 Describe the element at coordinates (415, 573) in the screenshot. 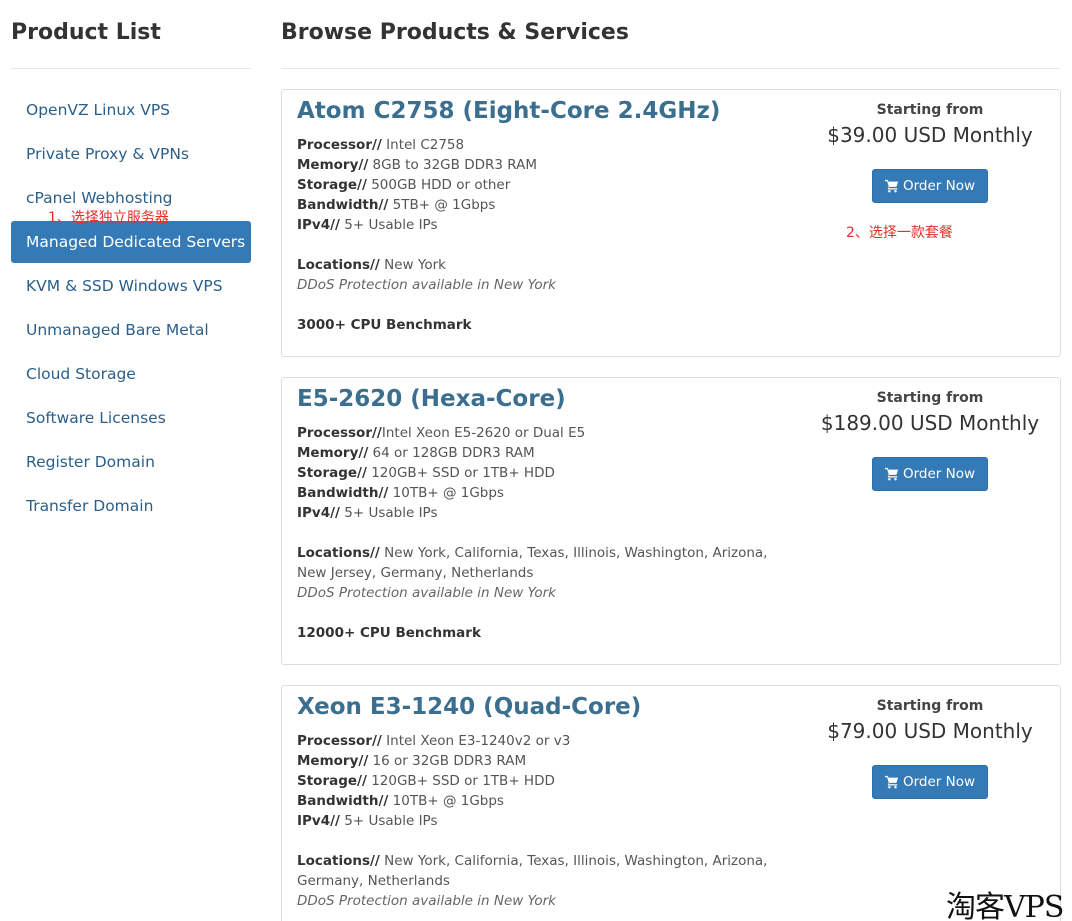

I see `spec-locations-continued: New Jersey, Germany, Netherlands` at that location.